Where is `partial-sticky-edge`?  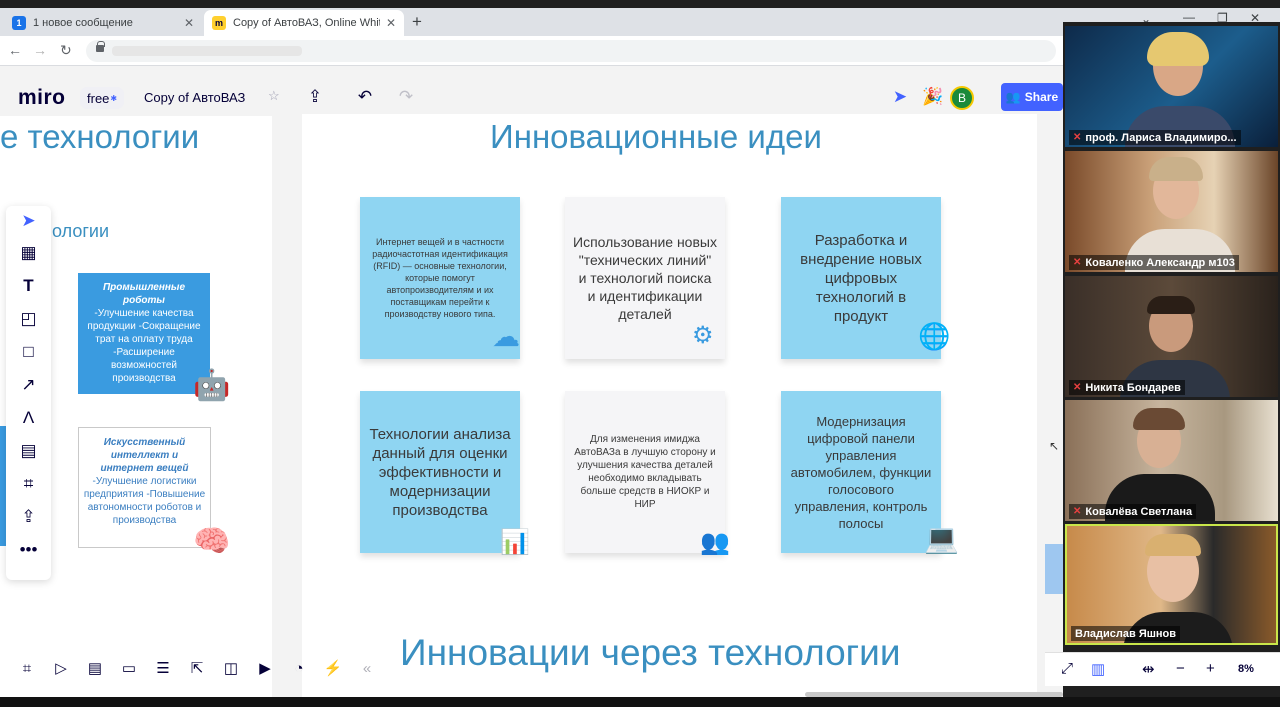 partial-sticky-edge is located at coordinates (1055, 569).